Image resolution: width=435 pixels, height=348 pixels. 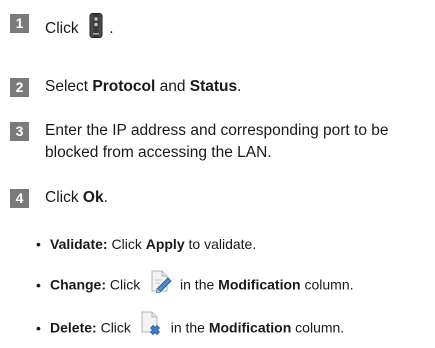 What do you see at coordinates (19, 87) in the screenshot?
I see `step-number: 2` at bounding box center [19, 87].